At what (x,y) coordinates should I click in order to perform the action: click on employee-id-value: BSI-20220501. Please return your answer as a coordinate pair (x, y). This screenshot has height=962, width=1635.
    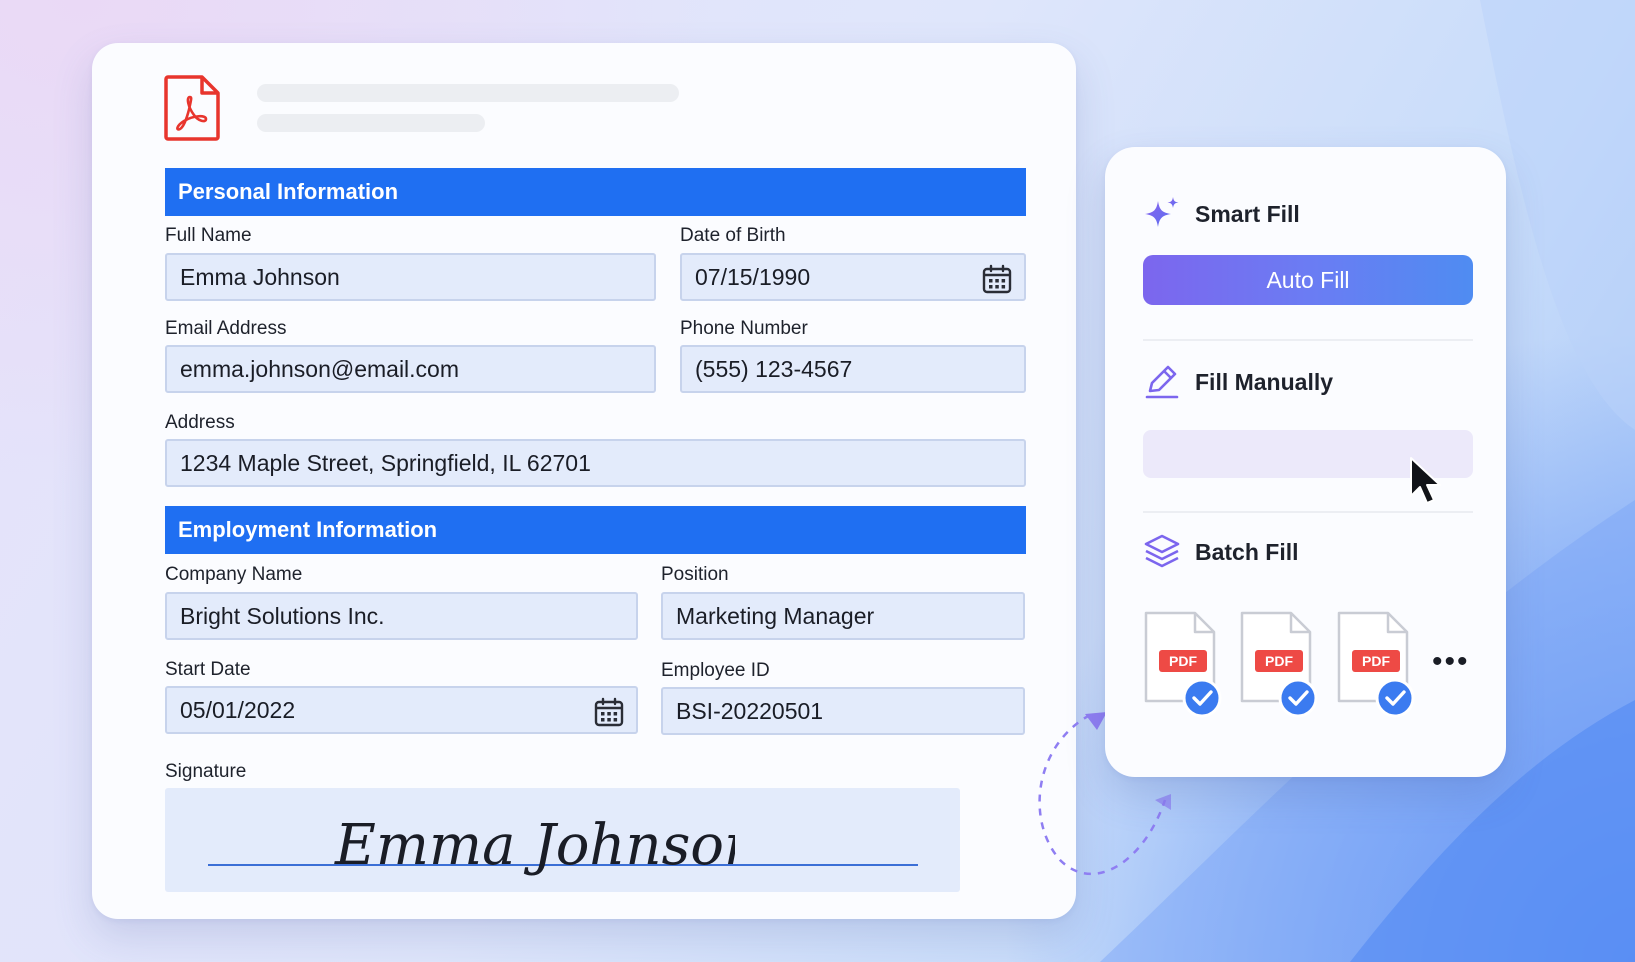
    Looking at the image, I should click on (750, 710).